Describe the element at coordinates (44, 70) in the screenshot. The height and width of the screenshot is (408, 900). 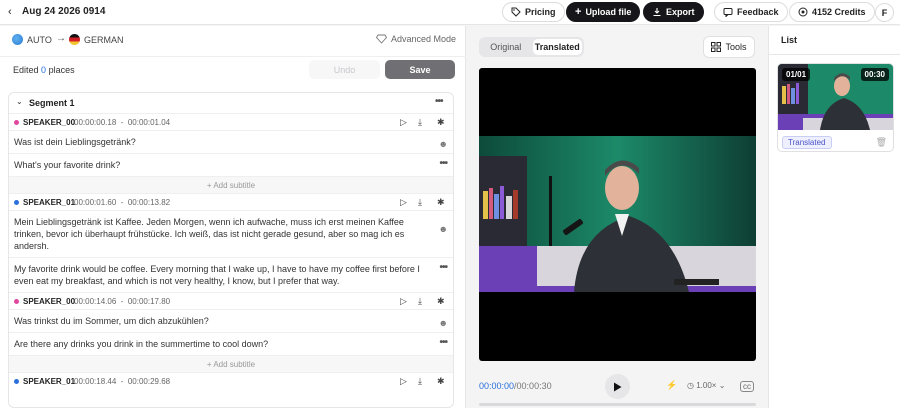
I see `edited-places-text: Edited 0 places` at that location.